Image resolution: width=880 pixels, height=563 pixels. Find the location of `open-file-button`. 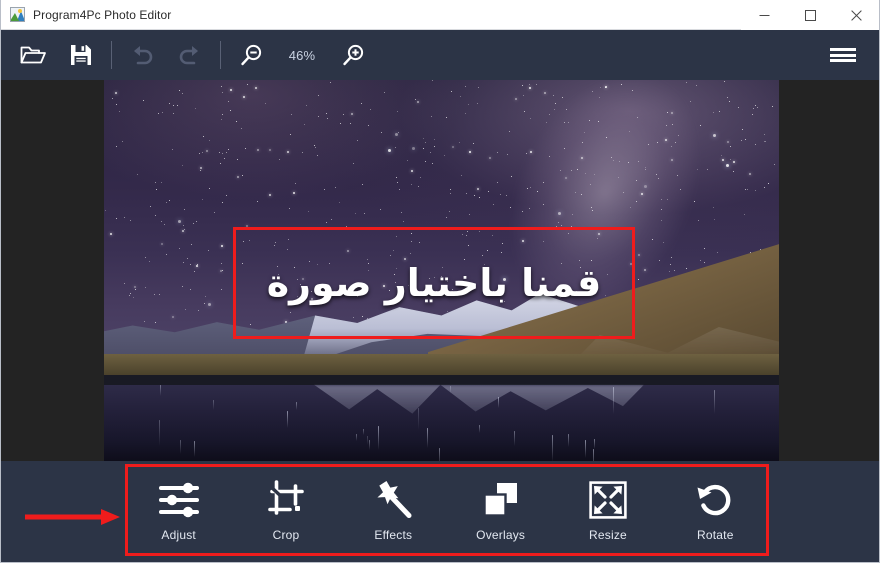

open-file-button is located at coordinates (33, 55).